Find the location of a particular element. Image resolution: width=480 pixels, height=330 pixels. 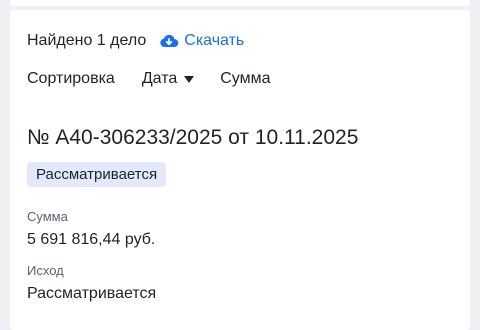

status-badge: Рассматривается is located at coordinates (97, 174).